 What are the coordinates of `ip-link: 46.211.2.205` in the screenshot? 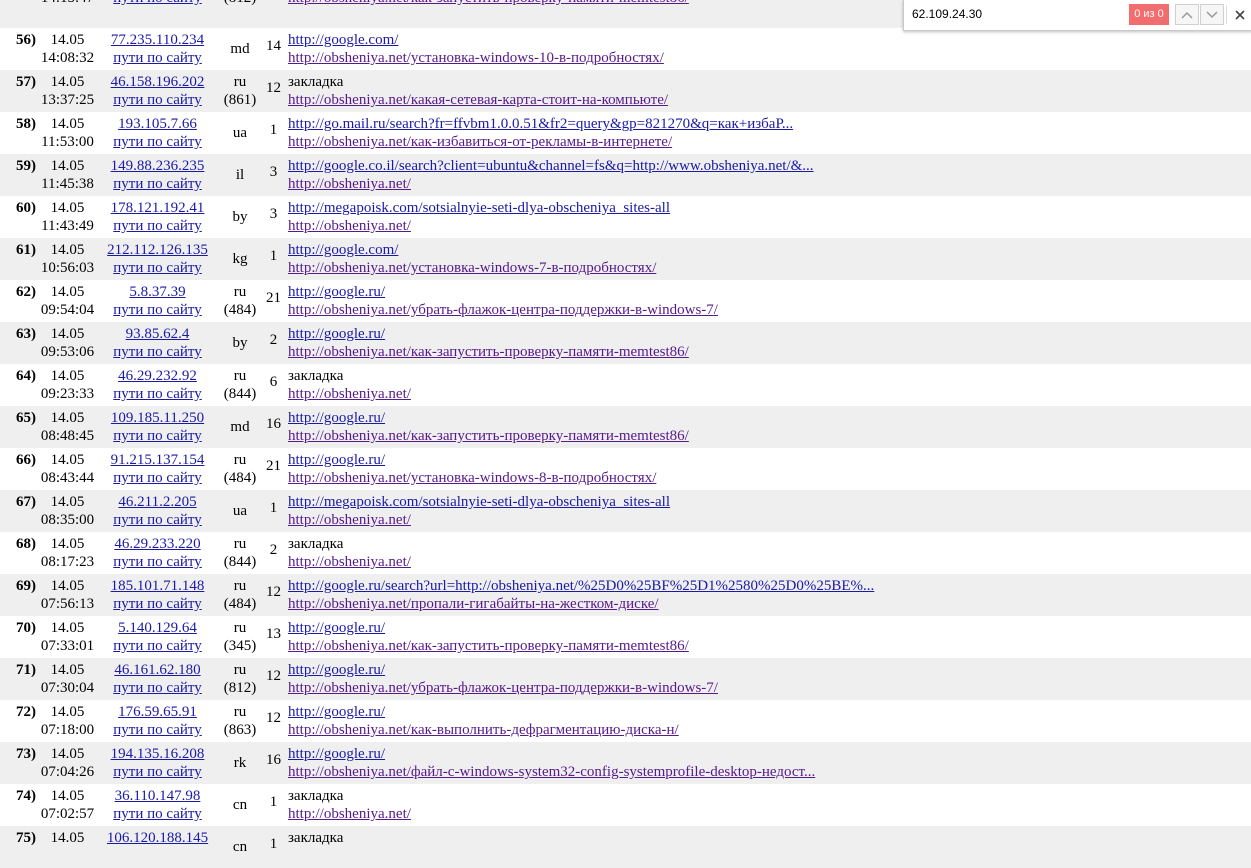 It's located at (157, 502).